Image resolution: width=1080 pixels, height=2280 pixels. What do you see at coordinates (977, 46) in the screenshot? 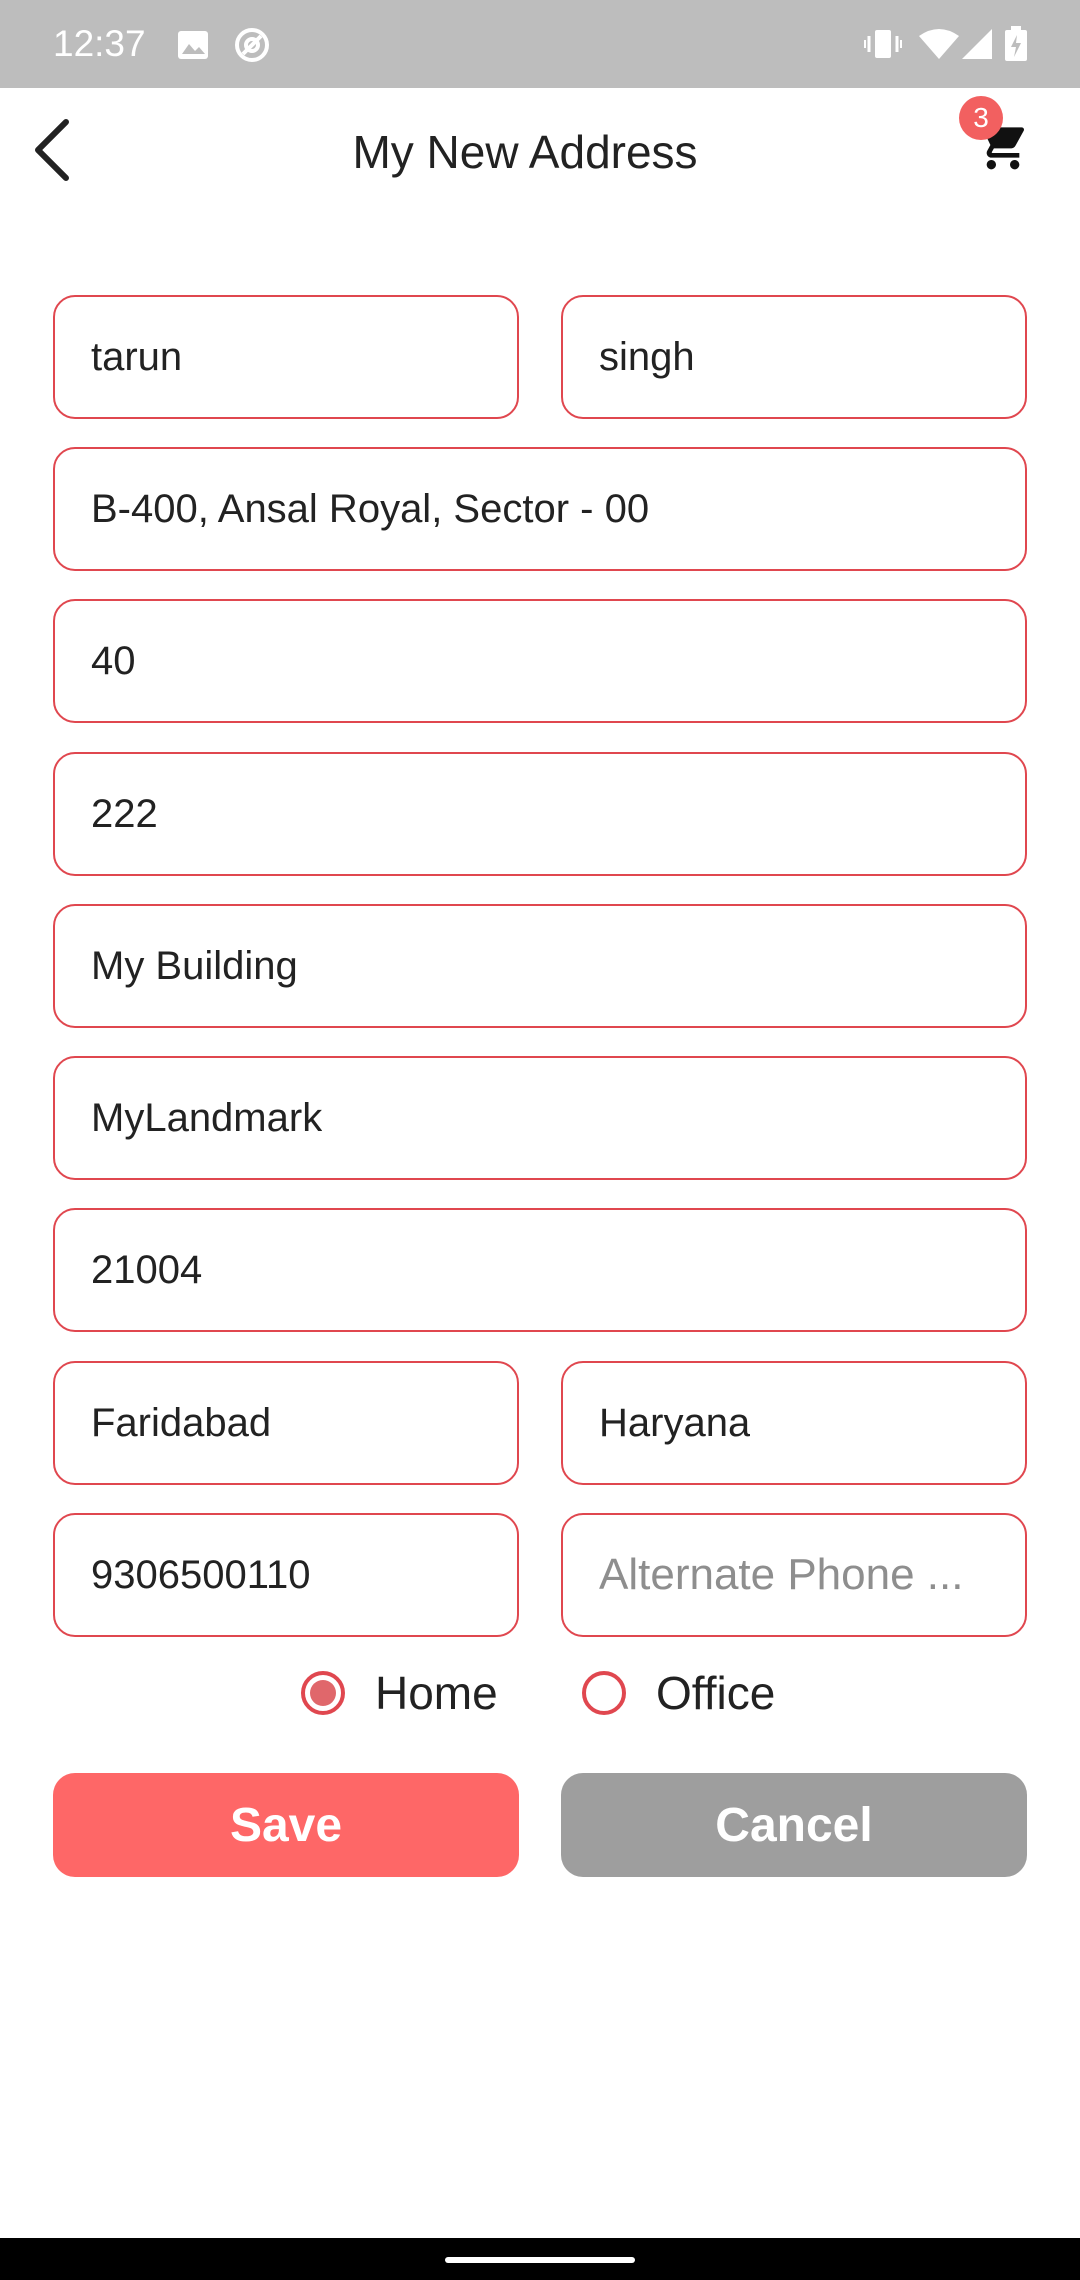
I see `signal-icon` at bounding box center [977, 46].